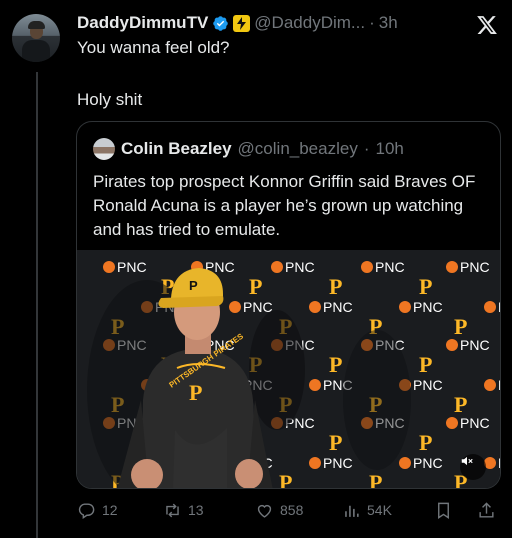 This screenshot has height=538, width=512. I want to click on quoted-author-avatar, so click(104, 149).